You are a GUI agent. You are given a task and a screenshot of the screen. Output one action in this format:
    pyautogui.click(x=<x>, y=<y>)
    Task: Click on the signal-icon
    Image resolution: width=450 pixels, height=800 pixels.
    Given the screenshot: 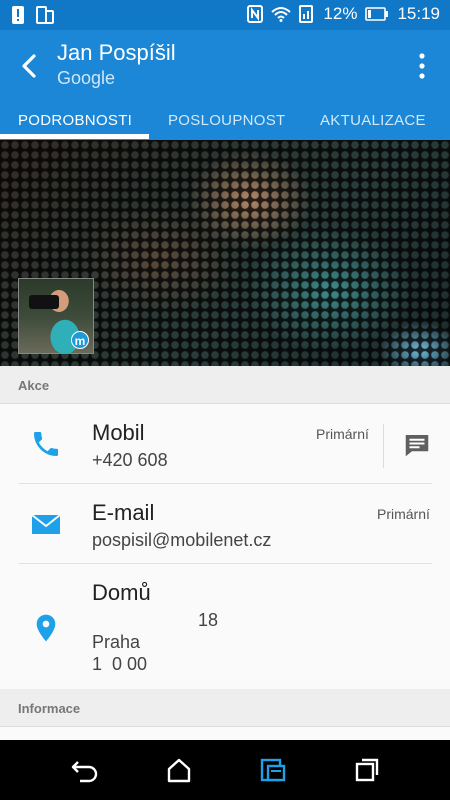 What is the action you would take?
    pyautogui.click(x=307, y=14)
    